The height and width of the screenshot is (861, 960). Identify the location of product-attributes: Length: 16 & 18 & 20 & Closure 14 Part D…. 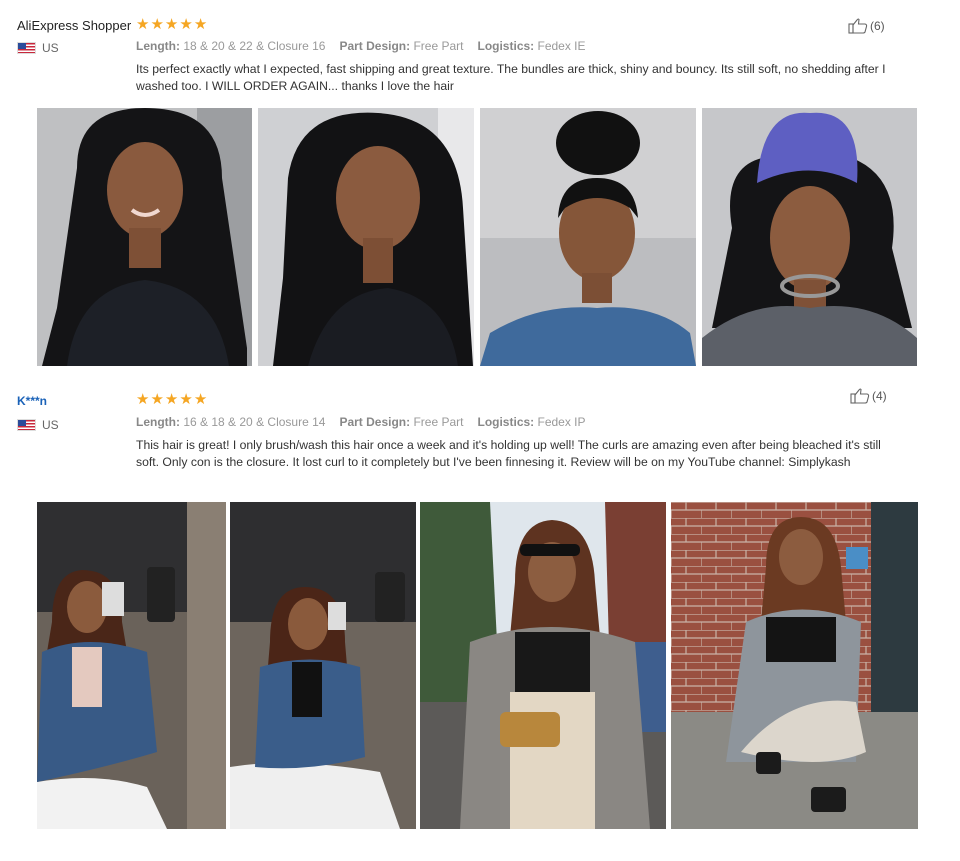
(361, 422).